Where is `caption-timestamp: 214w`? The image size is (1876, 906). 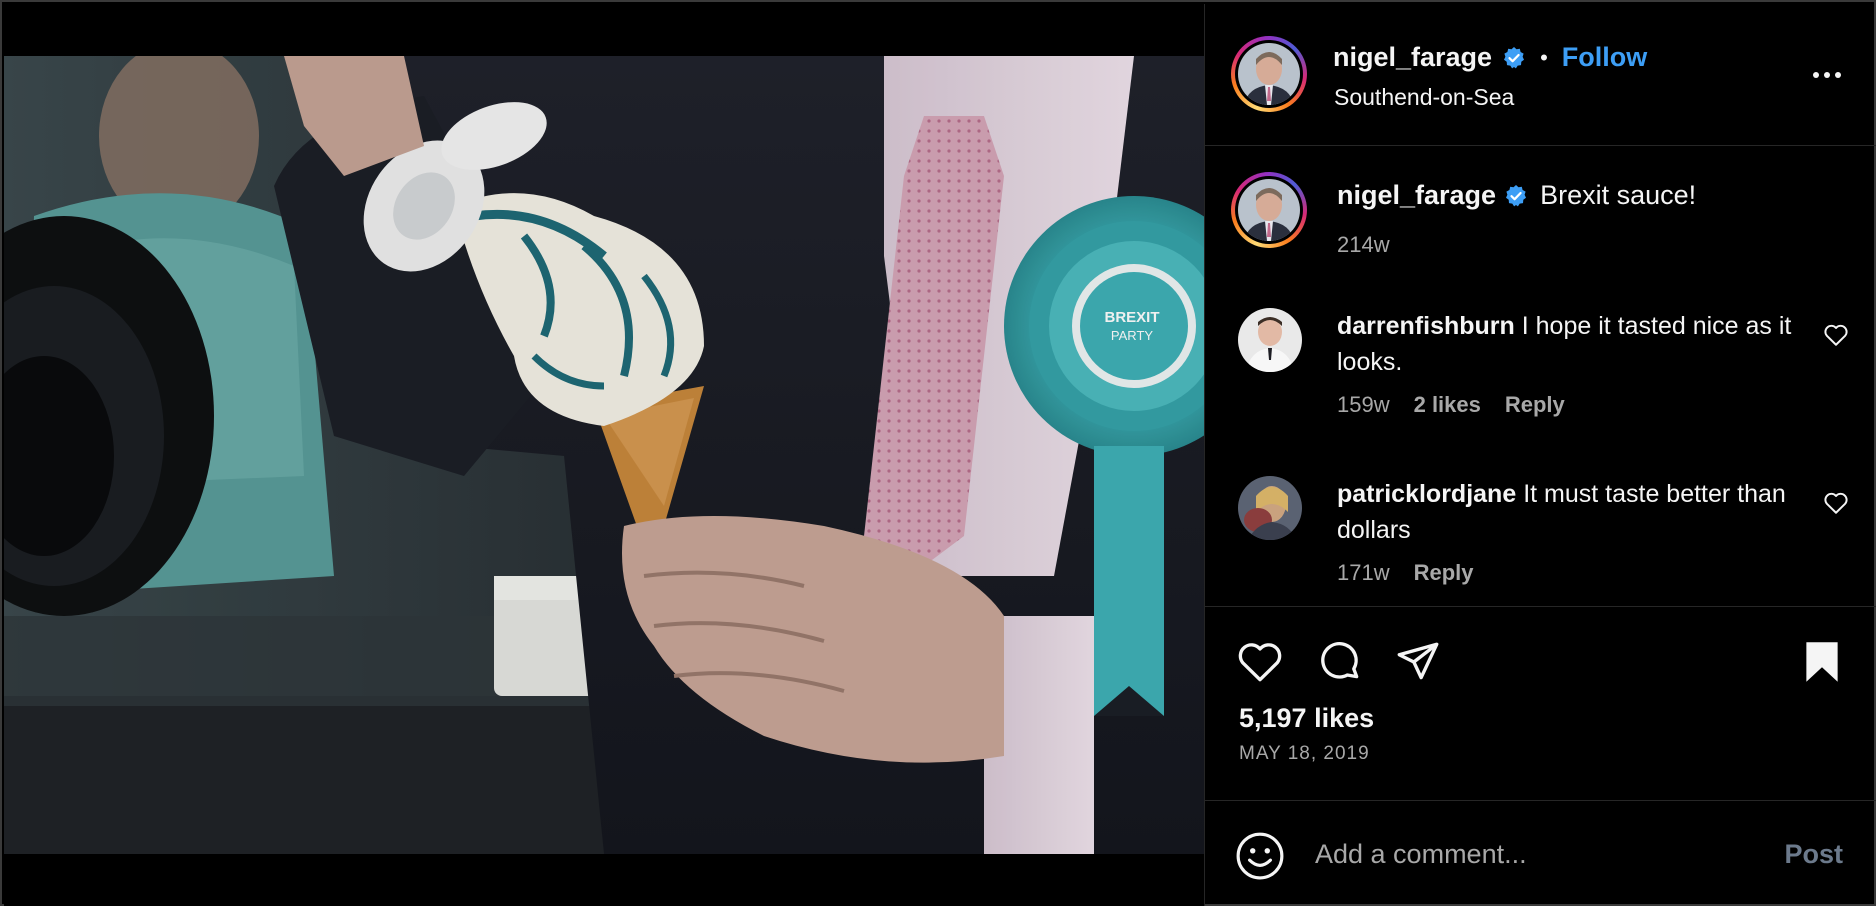
caption-timestamp: 214w is located at coordinates (1363, 245).